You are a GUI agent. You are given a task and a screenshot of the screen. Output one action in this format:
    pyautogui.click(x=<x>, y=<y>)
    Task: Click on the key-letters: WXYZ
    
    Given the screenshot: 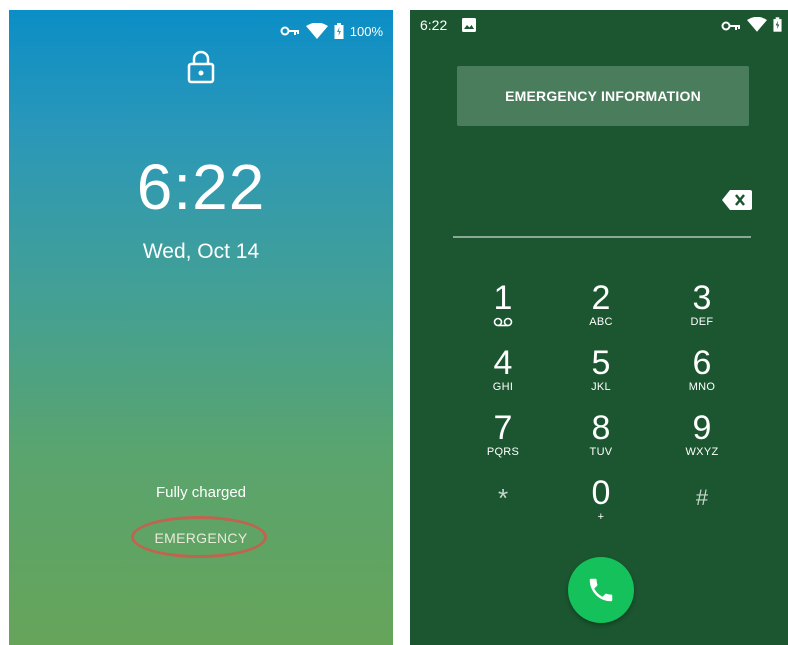 What is the action you would take?
    pyautogui.click(x=702, y=452)
    